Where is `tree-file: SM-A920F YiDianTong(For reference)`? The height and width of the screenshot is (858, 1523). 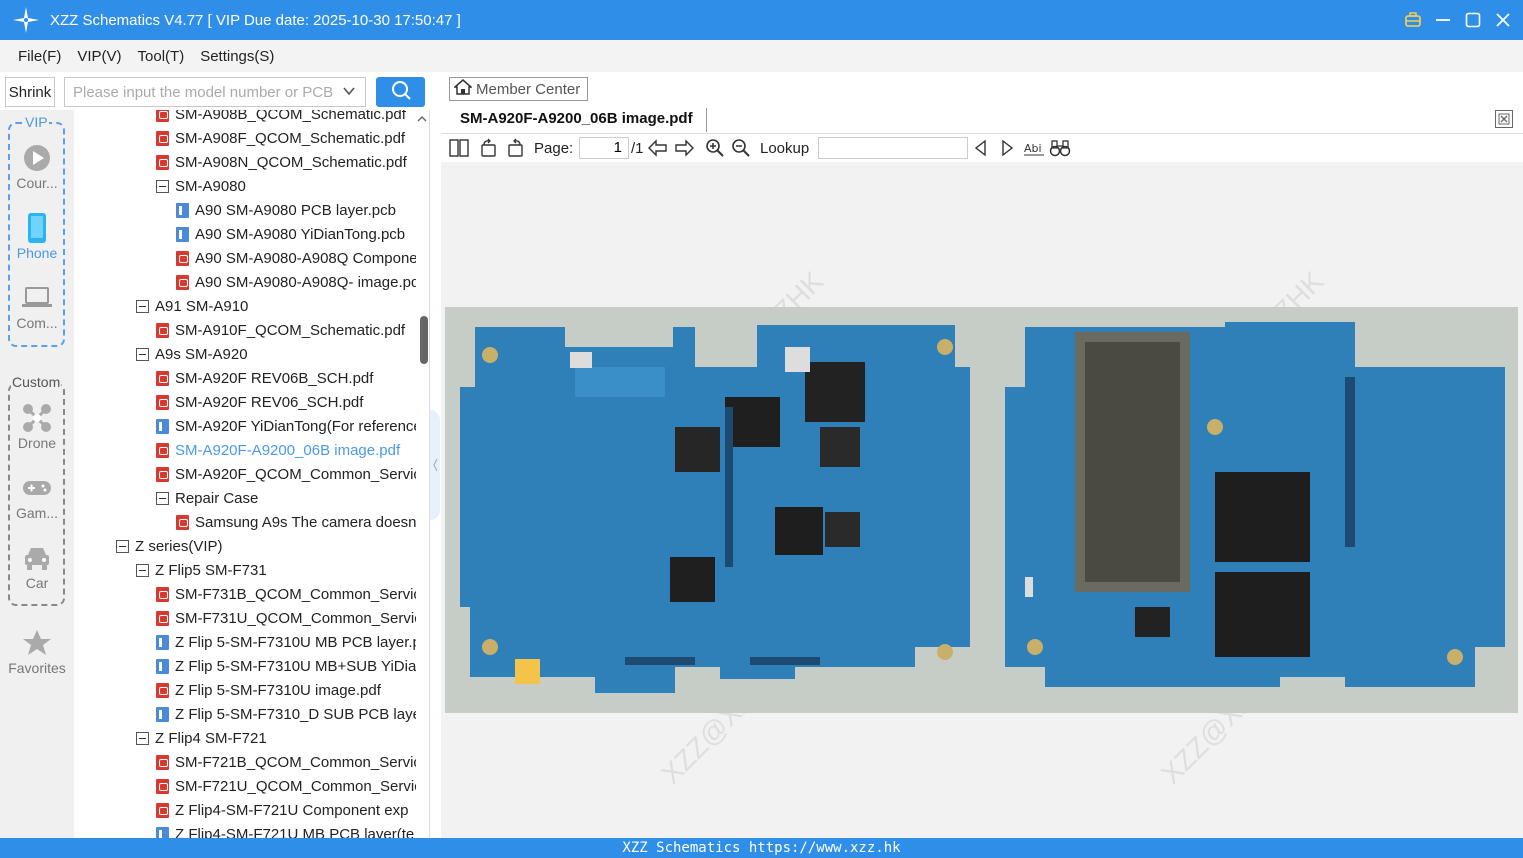 tree-file: SM-A920F YiDianTong(For reference) is located at coordinates (286, 426).